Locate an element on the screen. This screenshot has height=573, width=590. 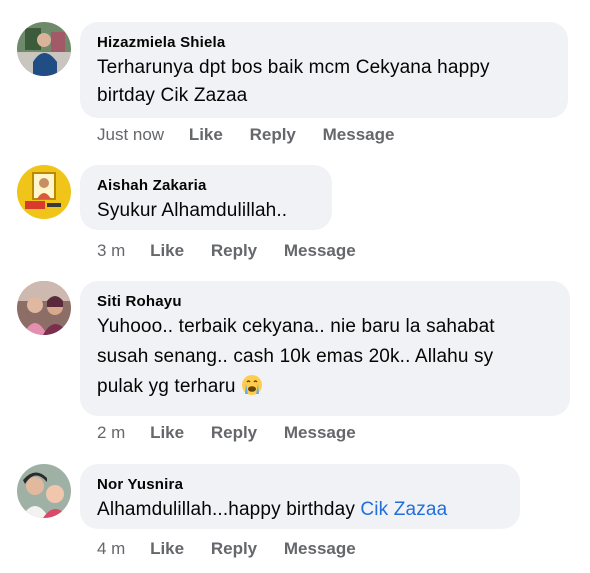
comment-timestamp: 2 m is located at coordinates (111, 433).